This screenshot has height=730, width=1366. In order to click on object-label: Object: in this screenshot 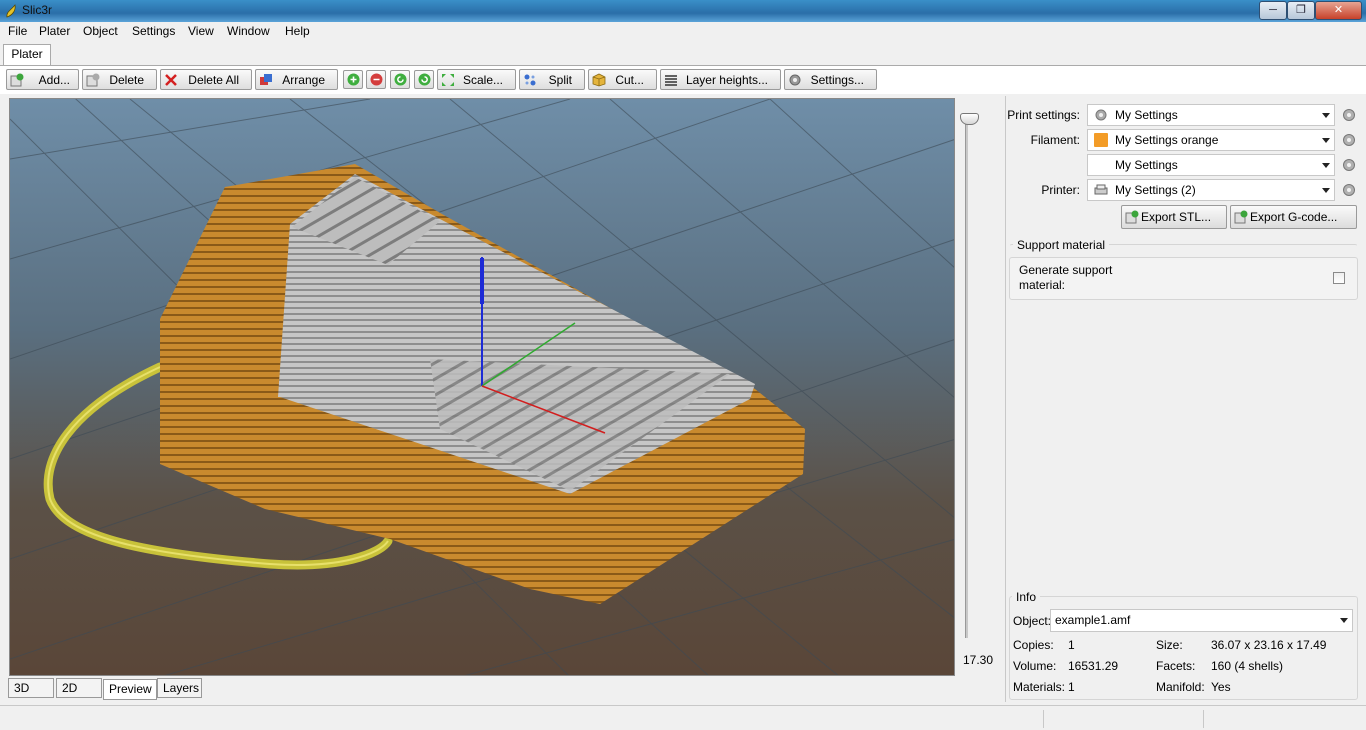, I will do `click(1032, 621)`.